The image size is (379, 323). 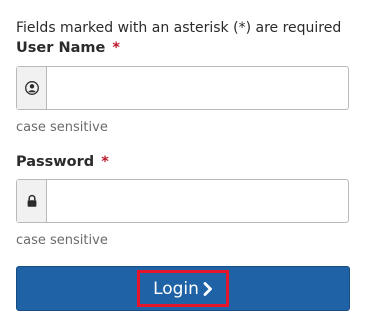 What do you see at coordinates (105, 162) in the screenshot?
I see `password-required-marker: *` at bounding box center [105, 162].